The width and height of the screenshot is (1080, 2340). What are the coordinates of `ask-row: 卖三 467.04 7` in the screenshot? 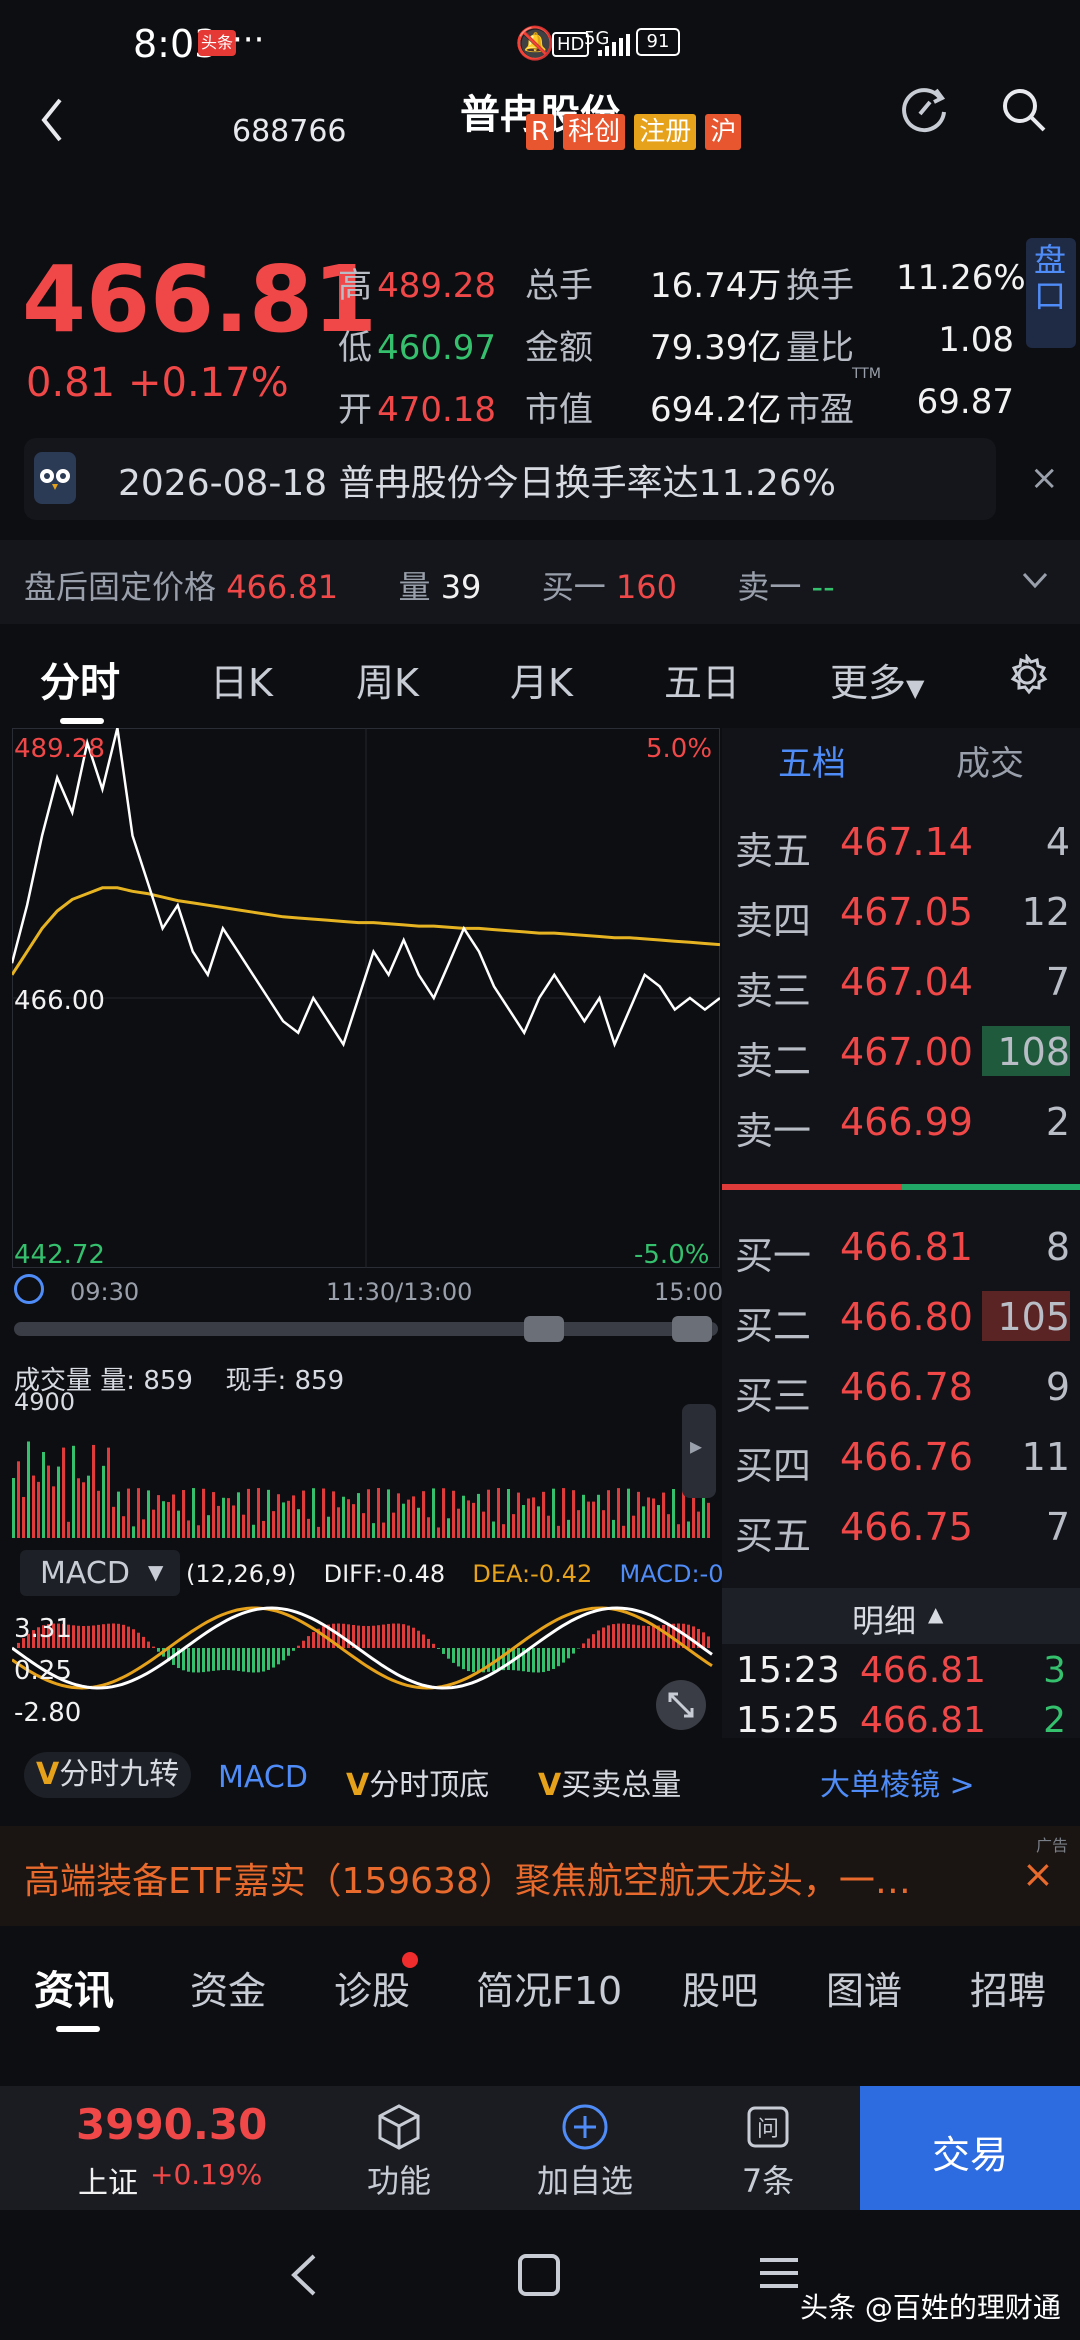 It's located at (907, 990).